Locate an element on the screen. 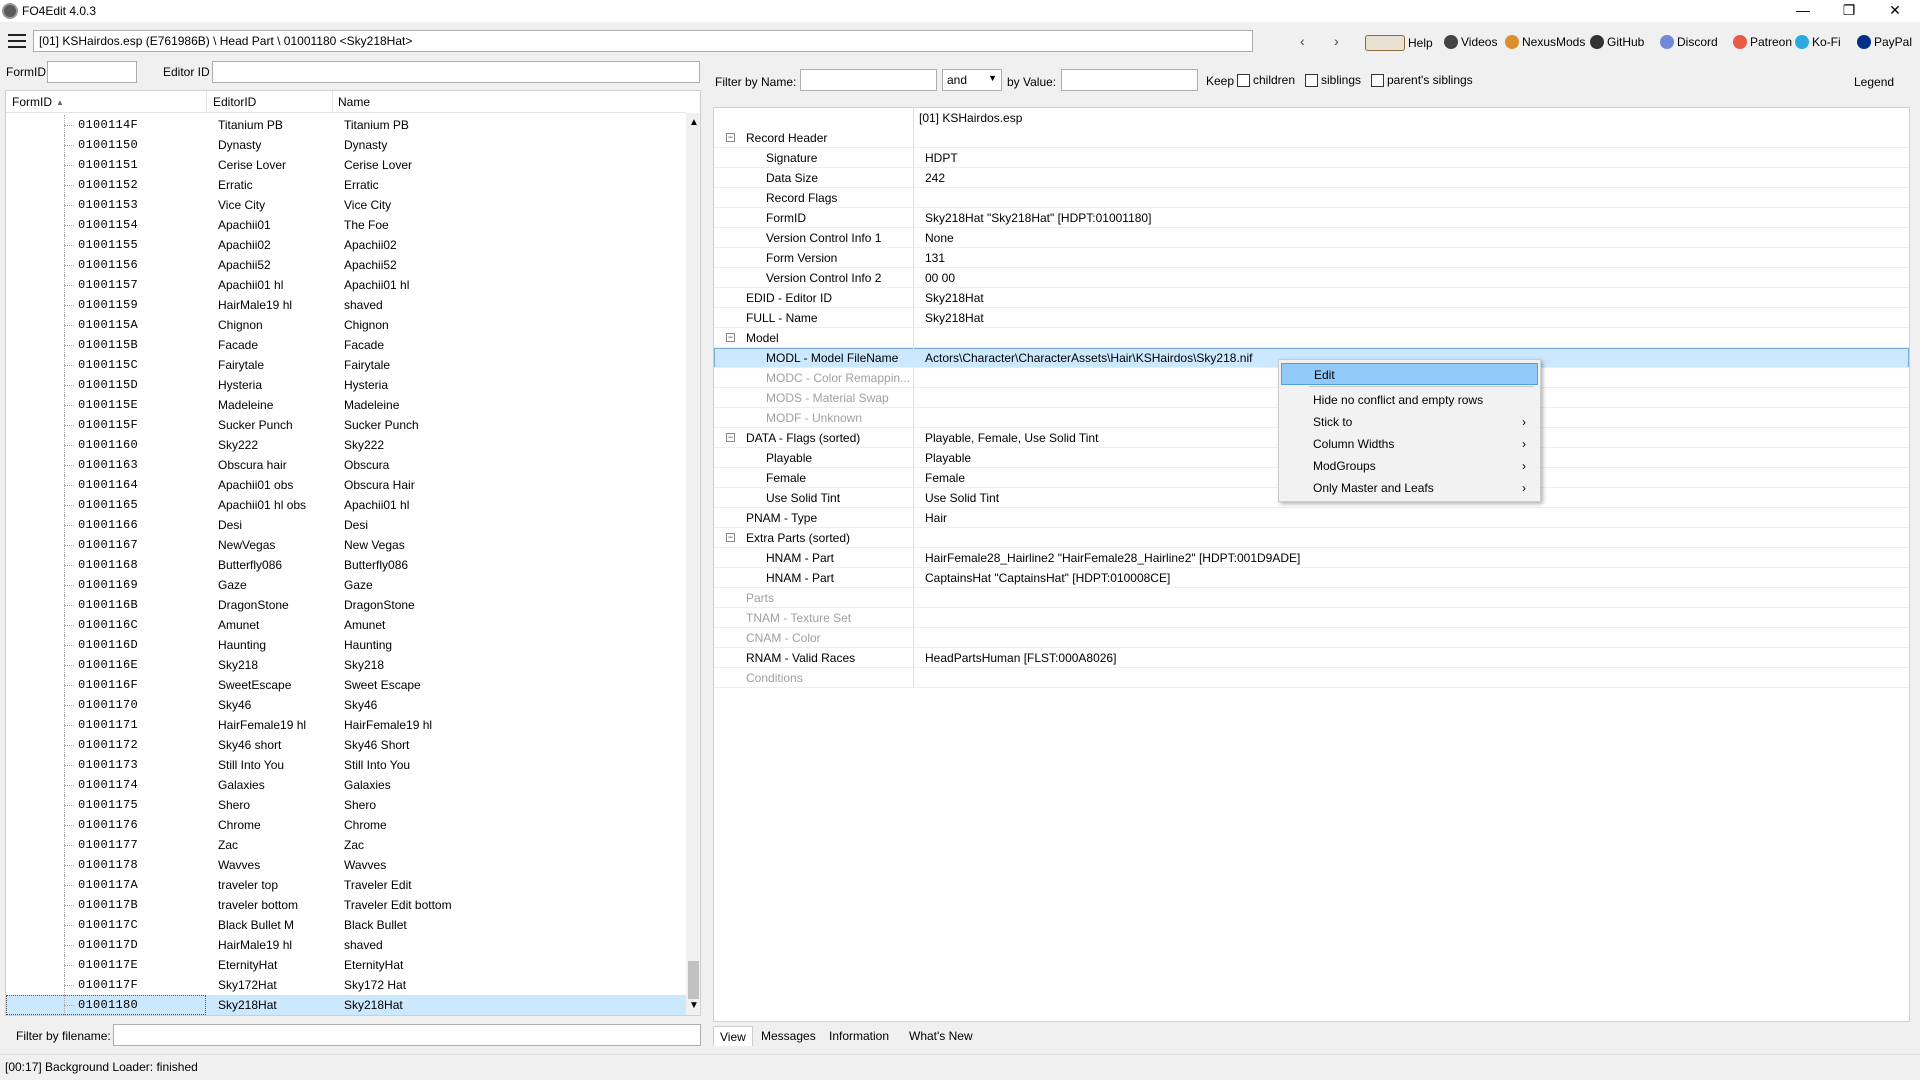 Image resolution: width=1920 pixels, height=1080 pixels. link-github: GitHub is located at coordinates (1617, 42).